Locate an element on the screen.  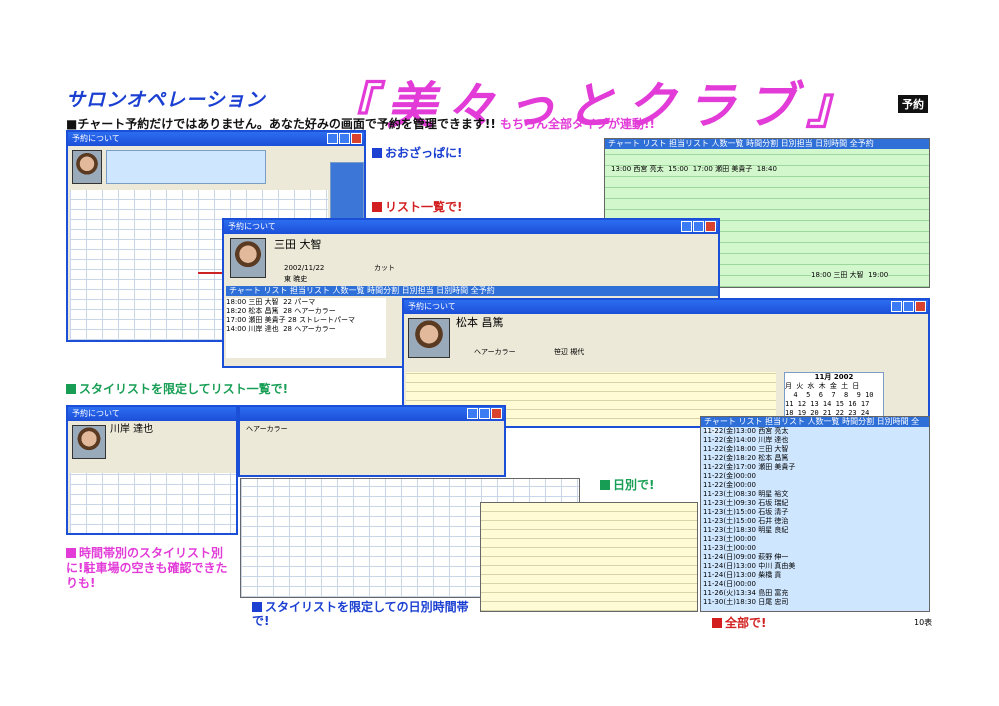
all-list-row: 11-23(土)15:00 石坂 清子 is located at coordinates (816, 512).